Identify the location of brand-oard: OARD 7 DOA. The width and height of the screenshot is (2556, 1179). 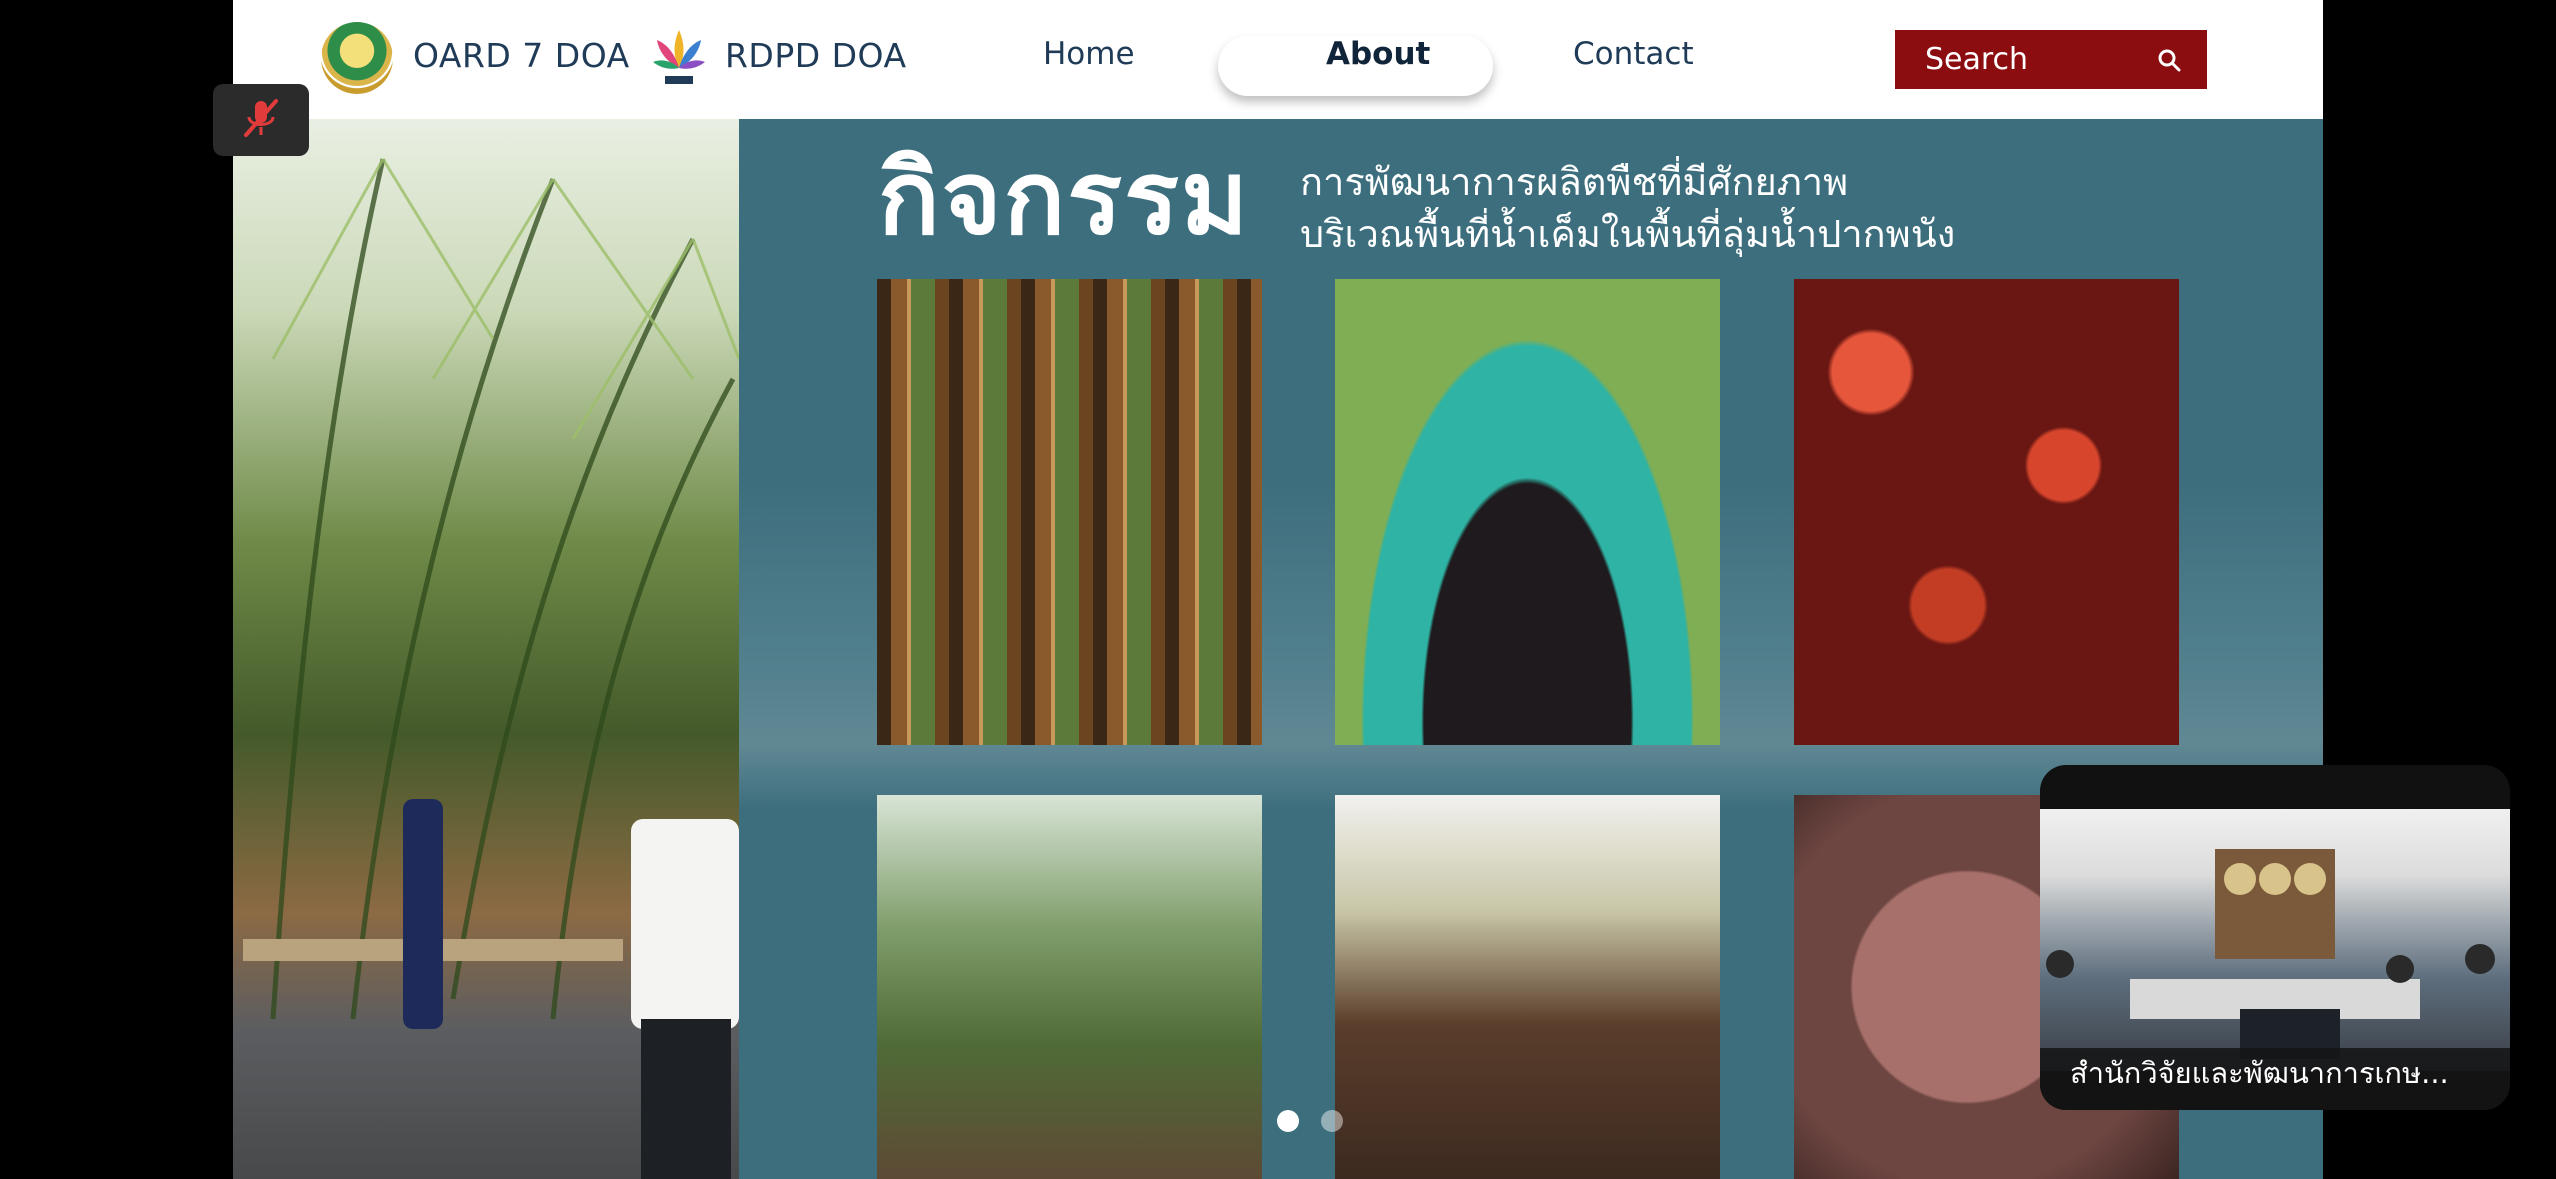
(521, 55).